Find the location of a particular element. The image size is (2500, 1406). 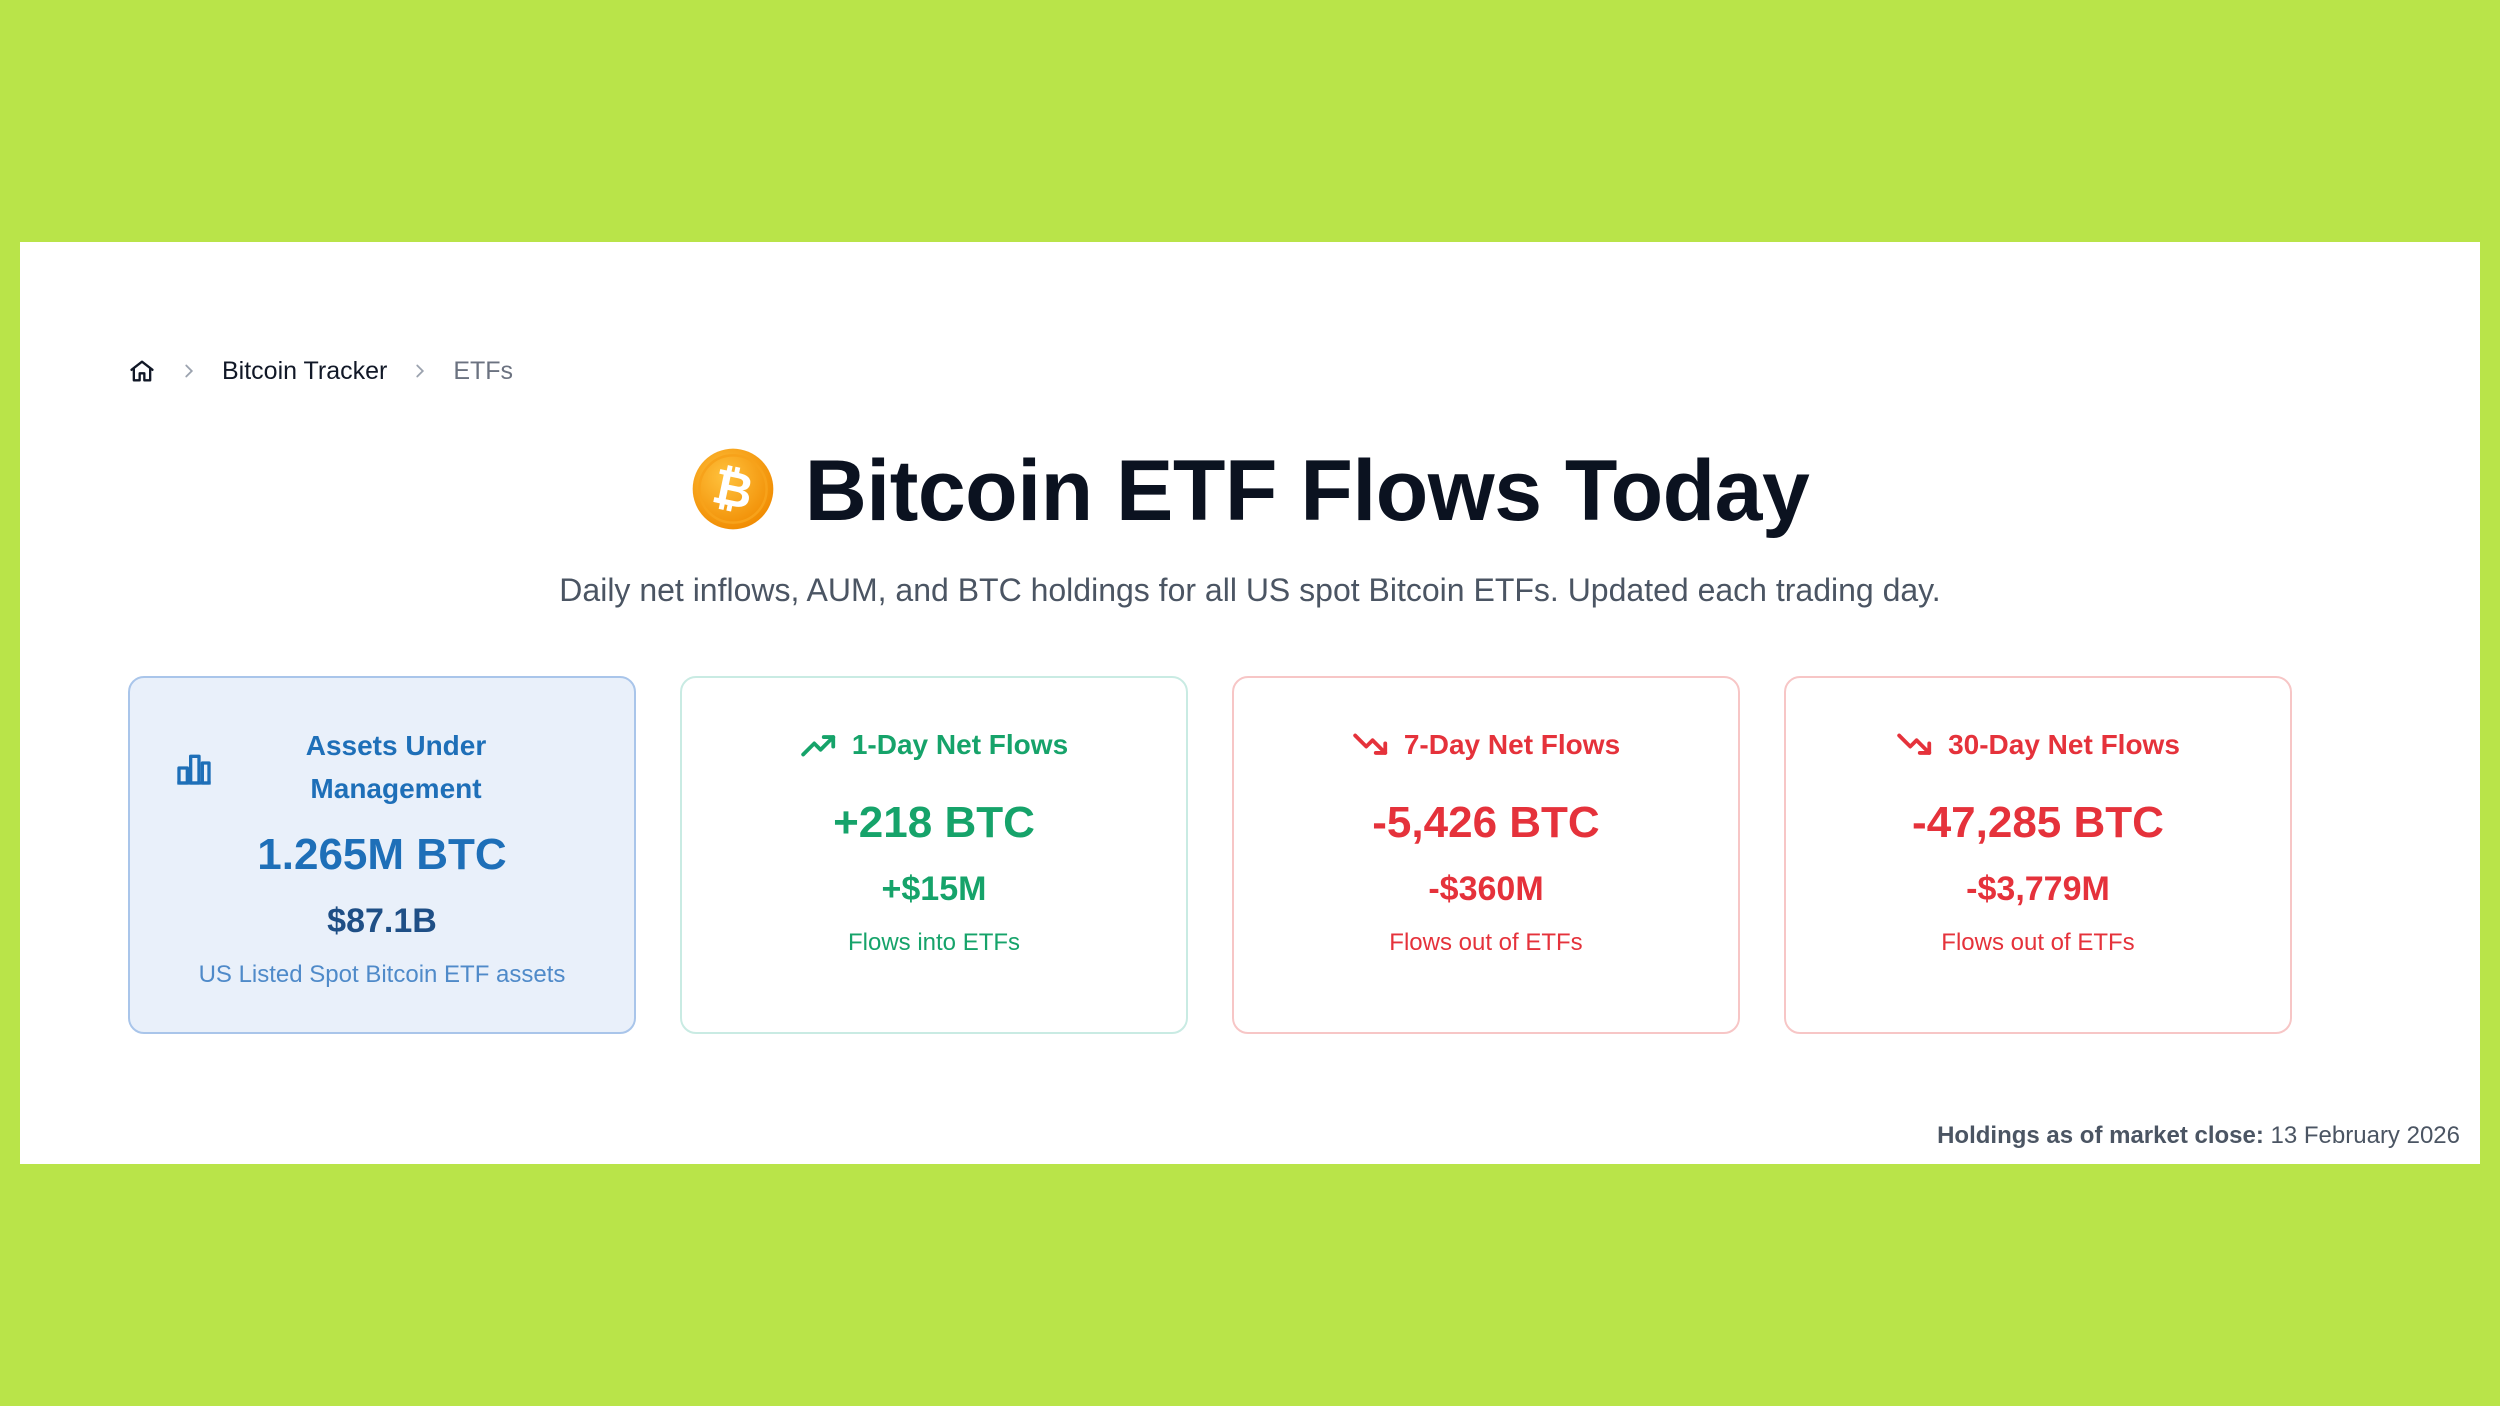

home-icon is located at coordinates (142, 371).